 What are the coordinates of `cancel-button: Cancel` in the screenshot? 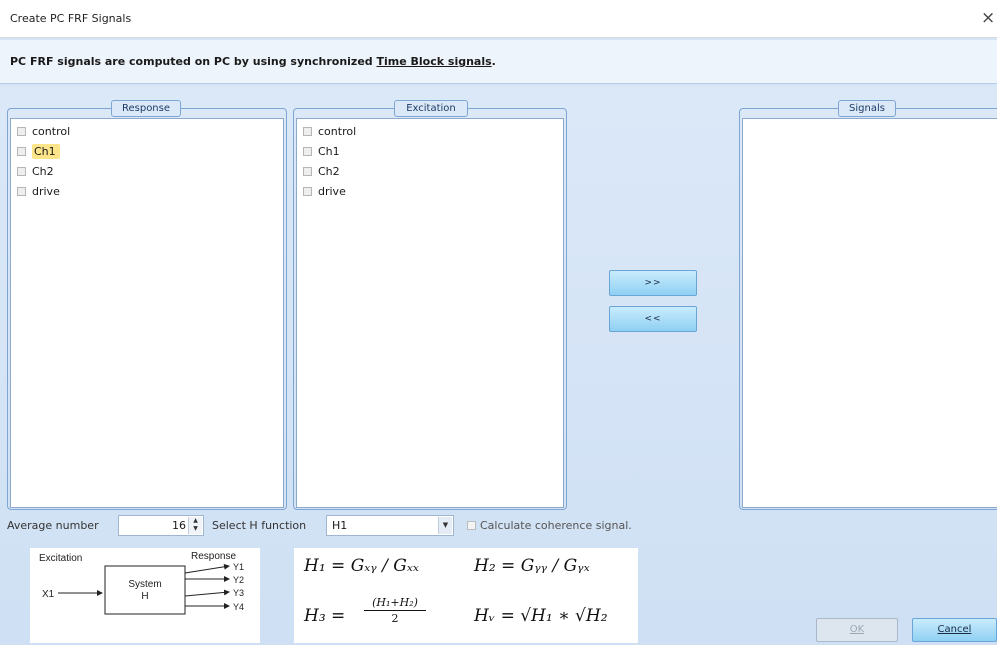 It's located at (954, 630).